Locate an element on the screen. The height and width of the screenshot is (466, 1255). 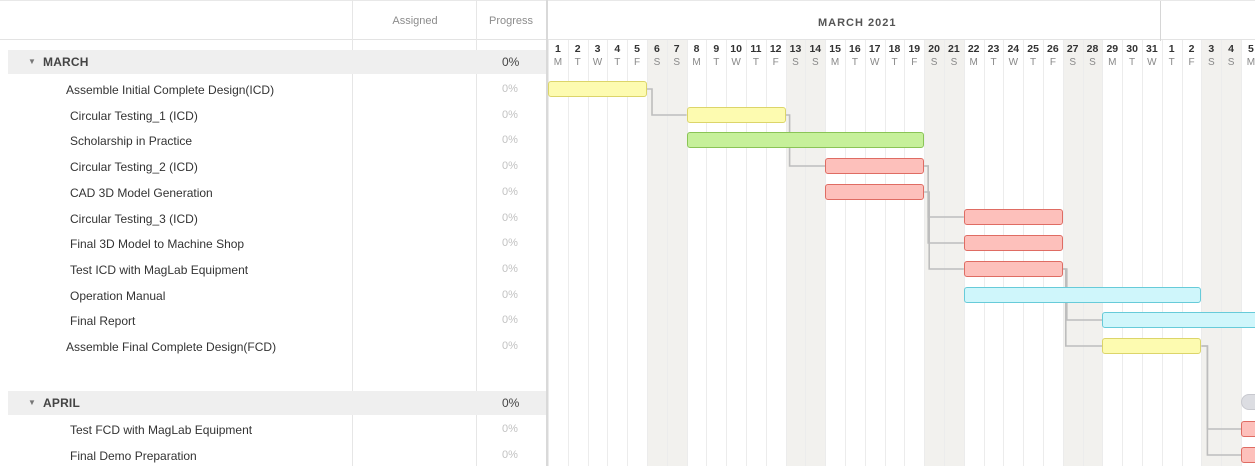
group-label: APRIL is located at coordinates (61, 403).